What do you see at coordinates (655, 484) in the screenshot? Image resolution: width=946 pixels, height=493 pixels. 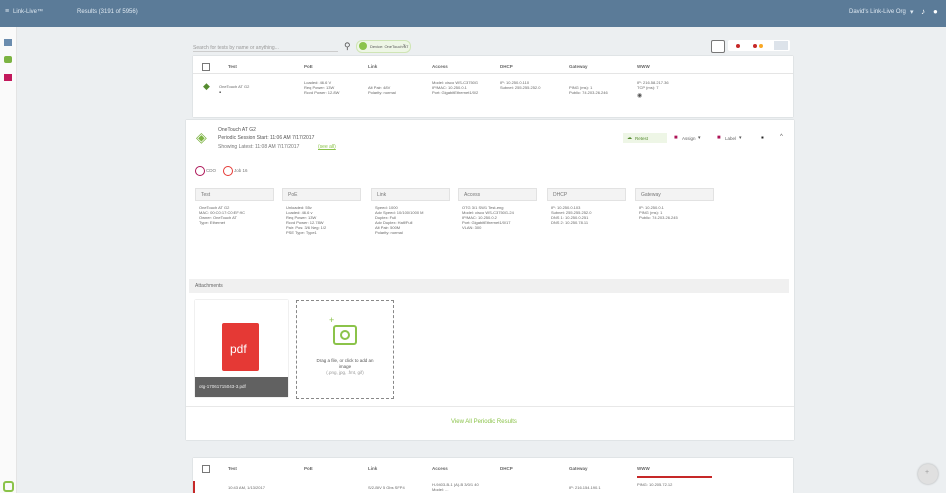 I see `row-www: PING: 10.205.72.12` at bounding box center [655, 484].